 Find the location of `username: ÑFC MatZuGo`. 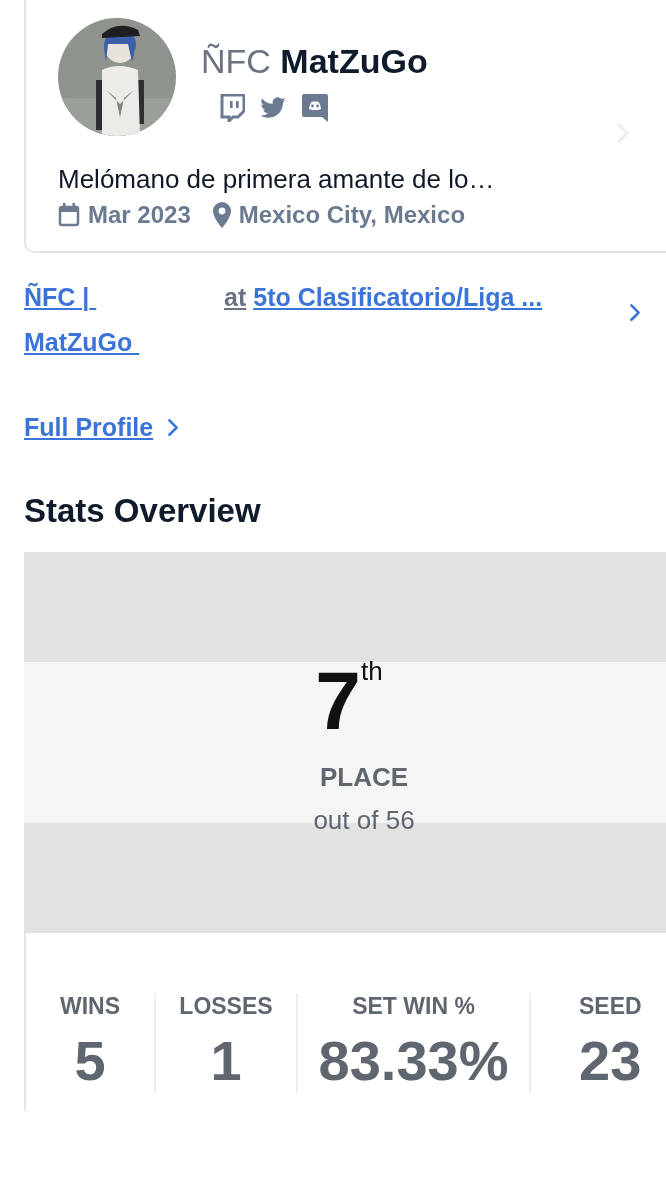

username: ÑFC MatZuGo is located at coordinates (314, 61).